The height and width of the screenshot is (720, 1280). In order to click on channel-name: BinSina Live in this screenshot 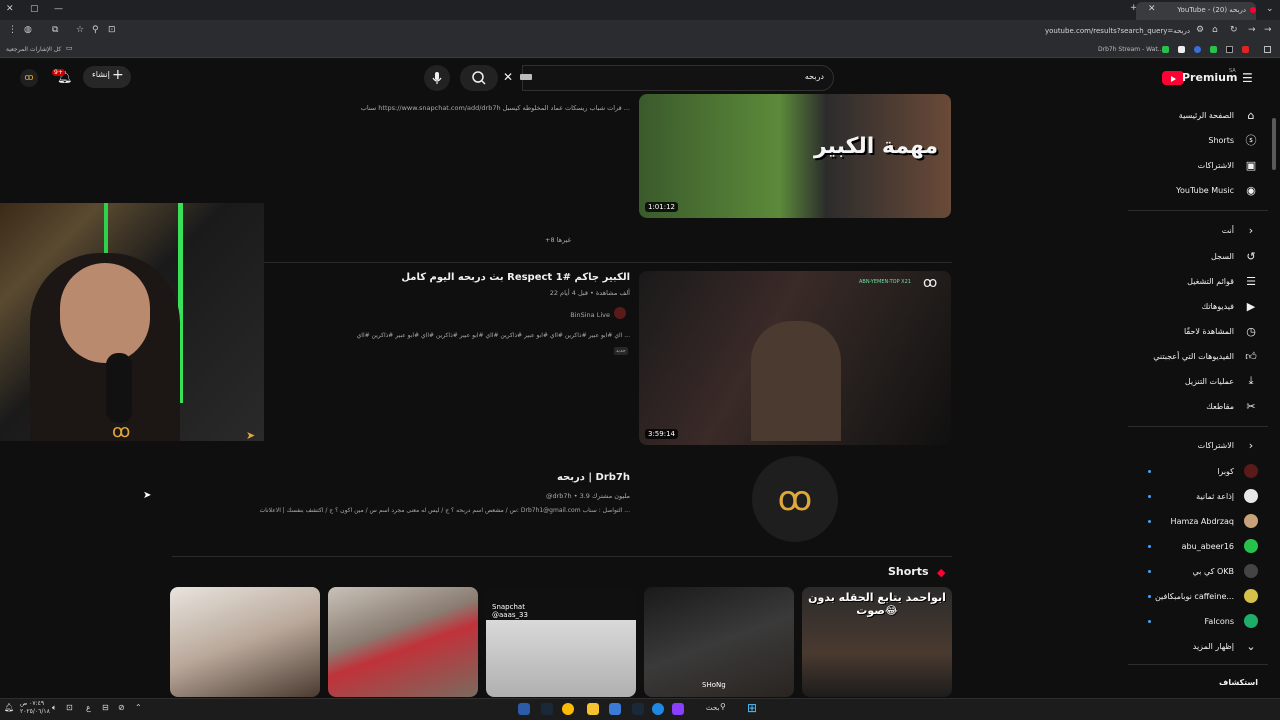, I will do `click(545, 315)`.